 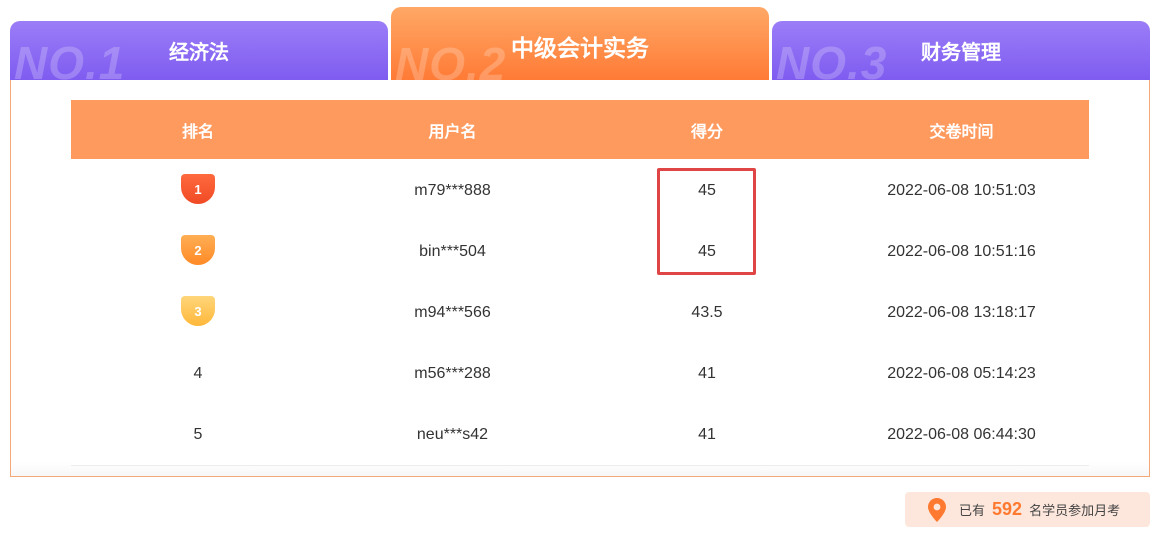 I want to click on table-row: 1 m79***888 45 2022-06-08 10:51:03, so click(x=580, y=191).